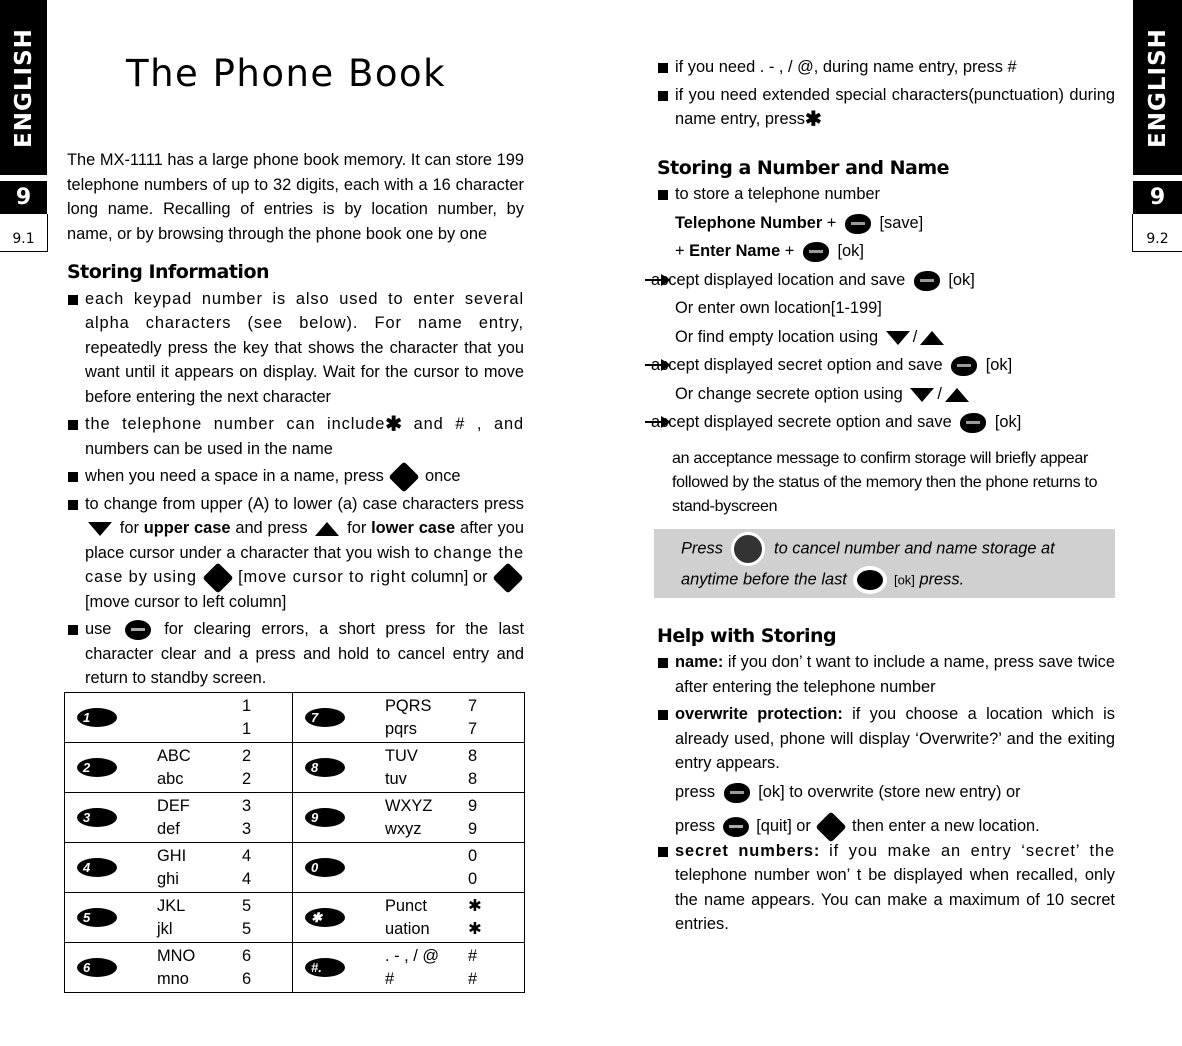  What do you see at coordinates (267, 717) in the screenshot?
I see `digit-cell: 11` at bounding box center [267, 717].